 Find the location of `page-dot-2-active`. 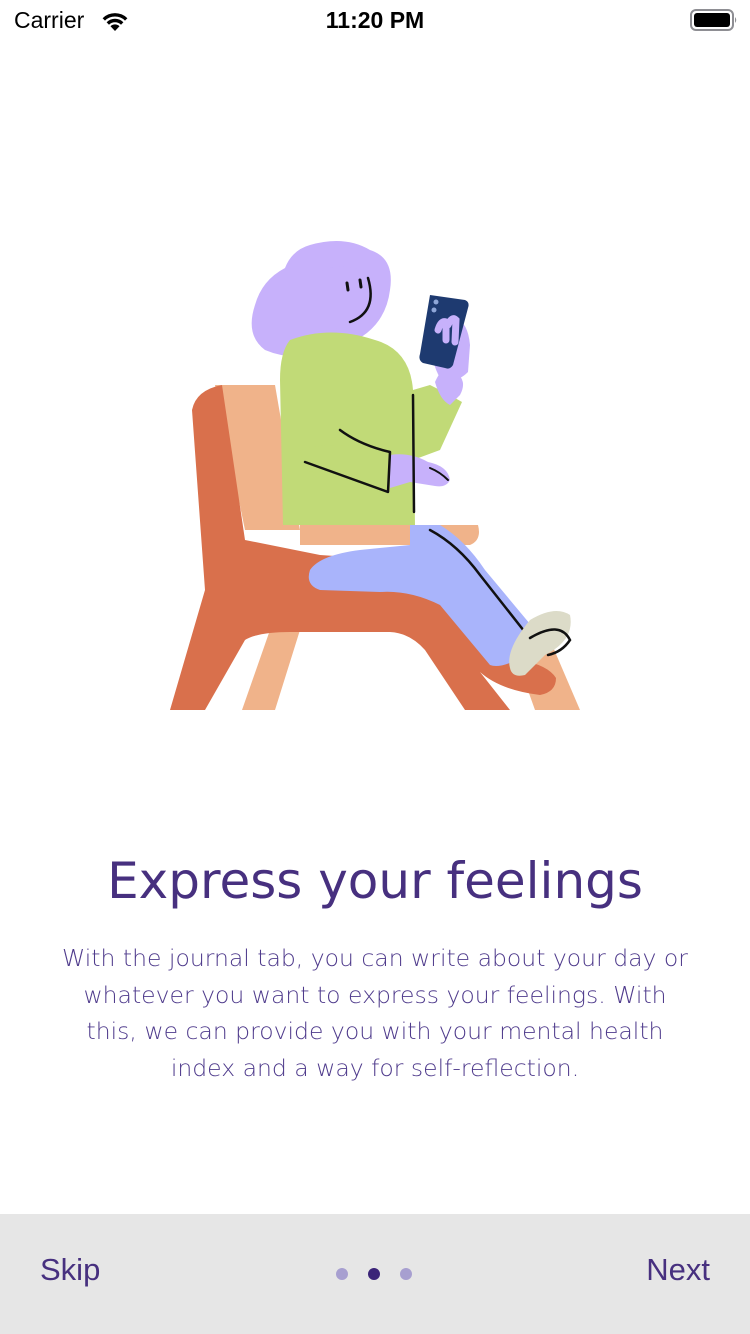

page-dot-2-active is located at coordinates (374, 1274).